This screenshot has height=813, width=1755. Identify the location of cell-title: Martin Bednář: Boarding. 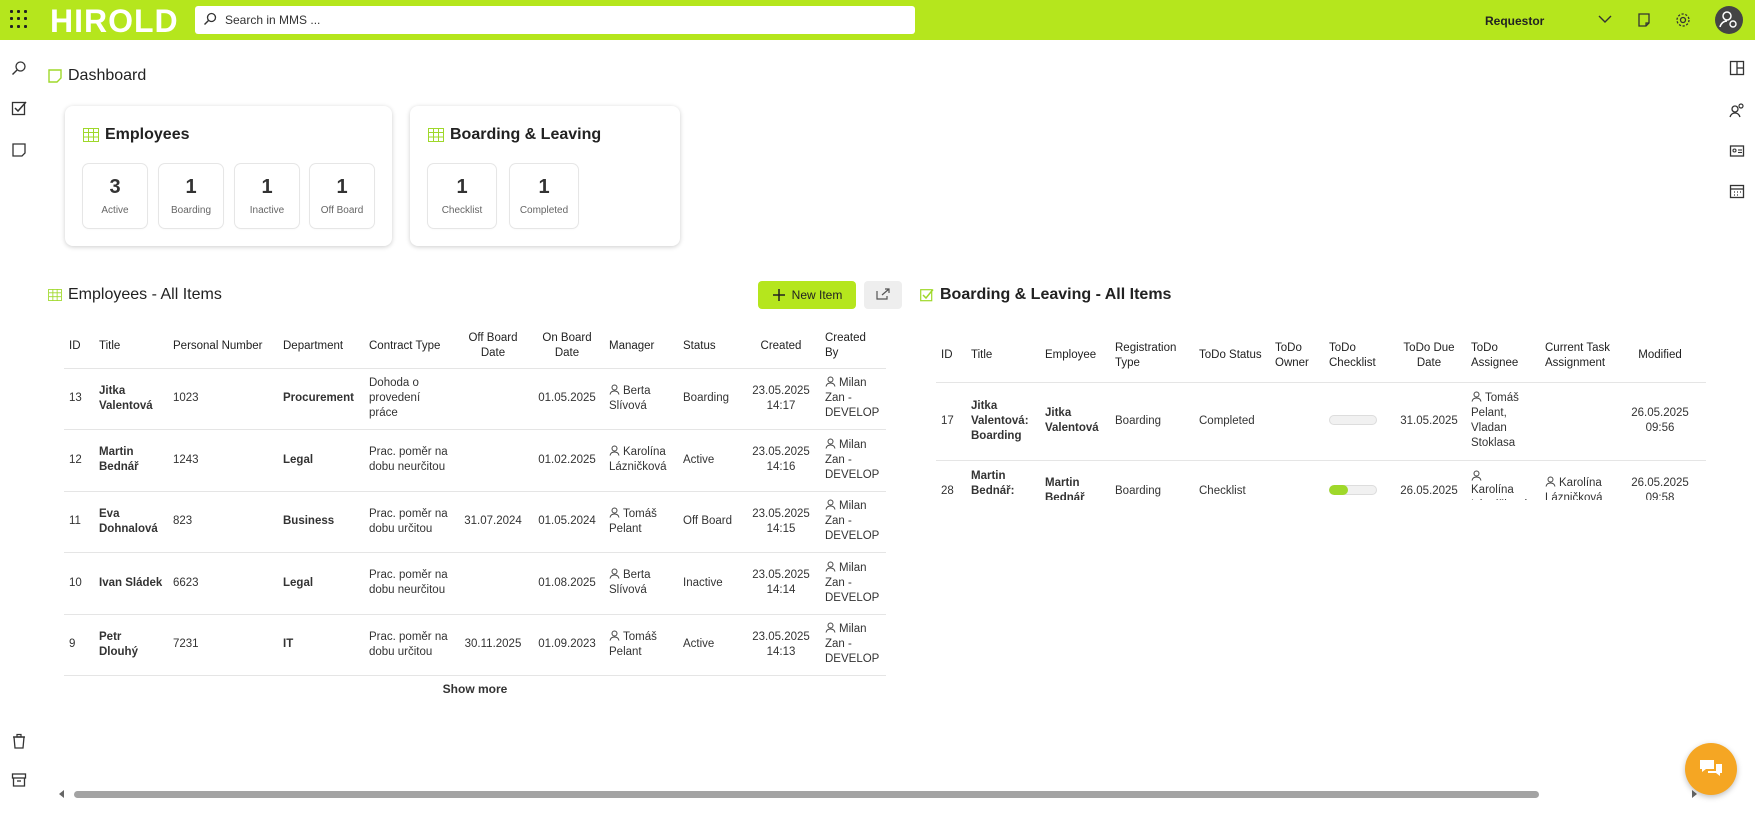
(1003, 480).